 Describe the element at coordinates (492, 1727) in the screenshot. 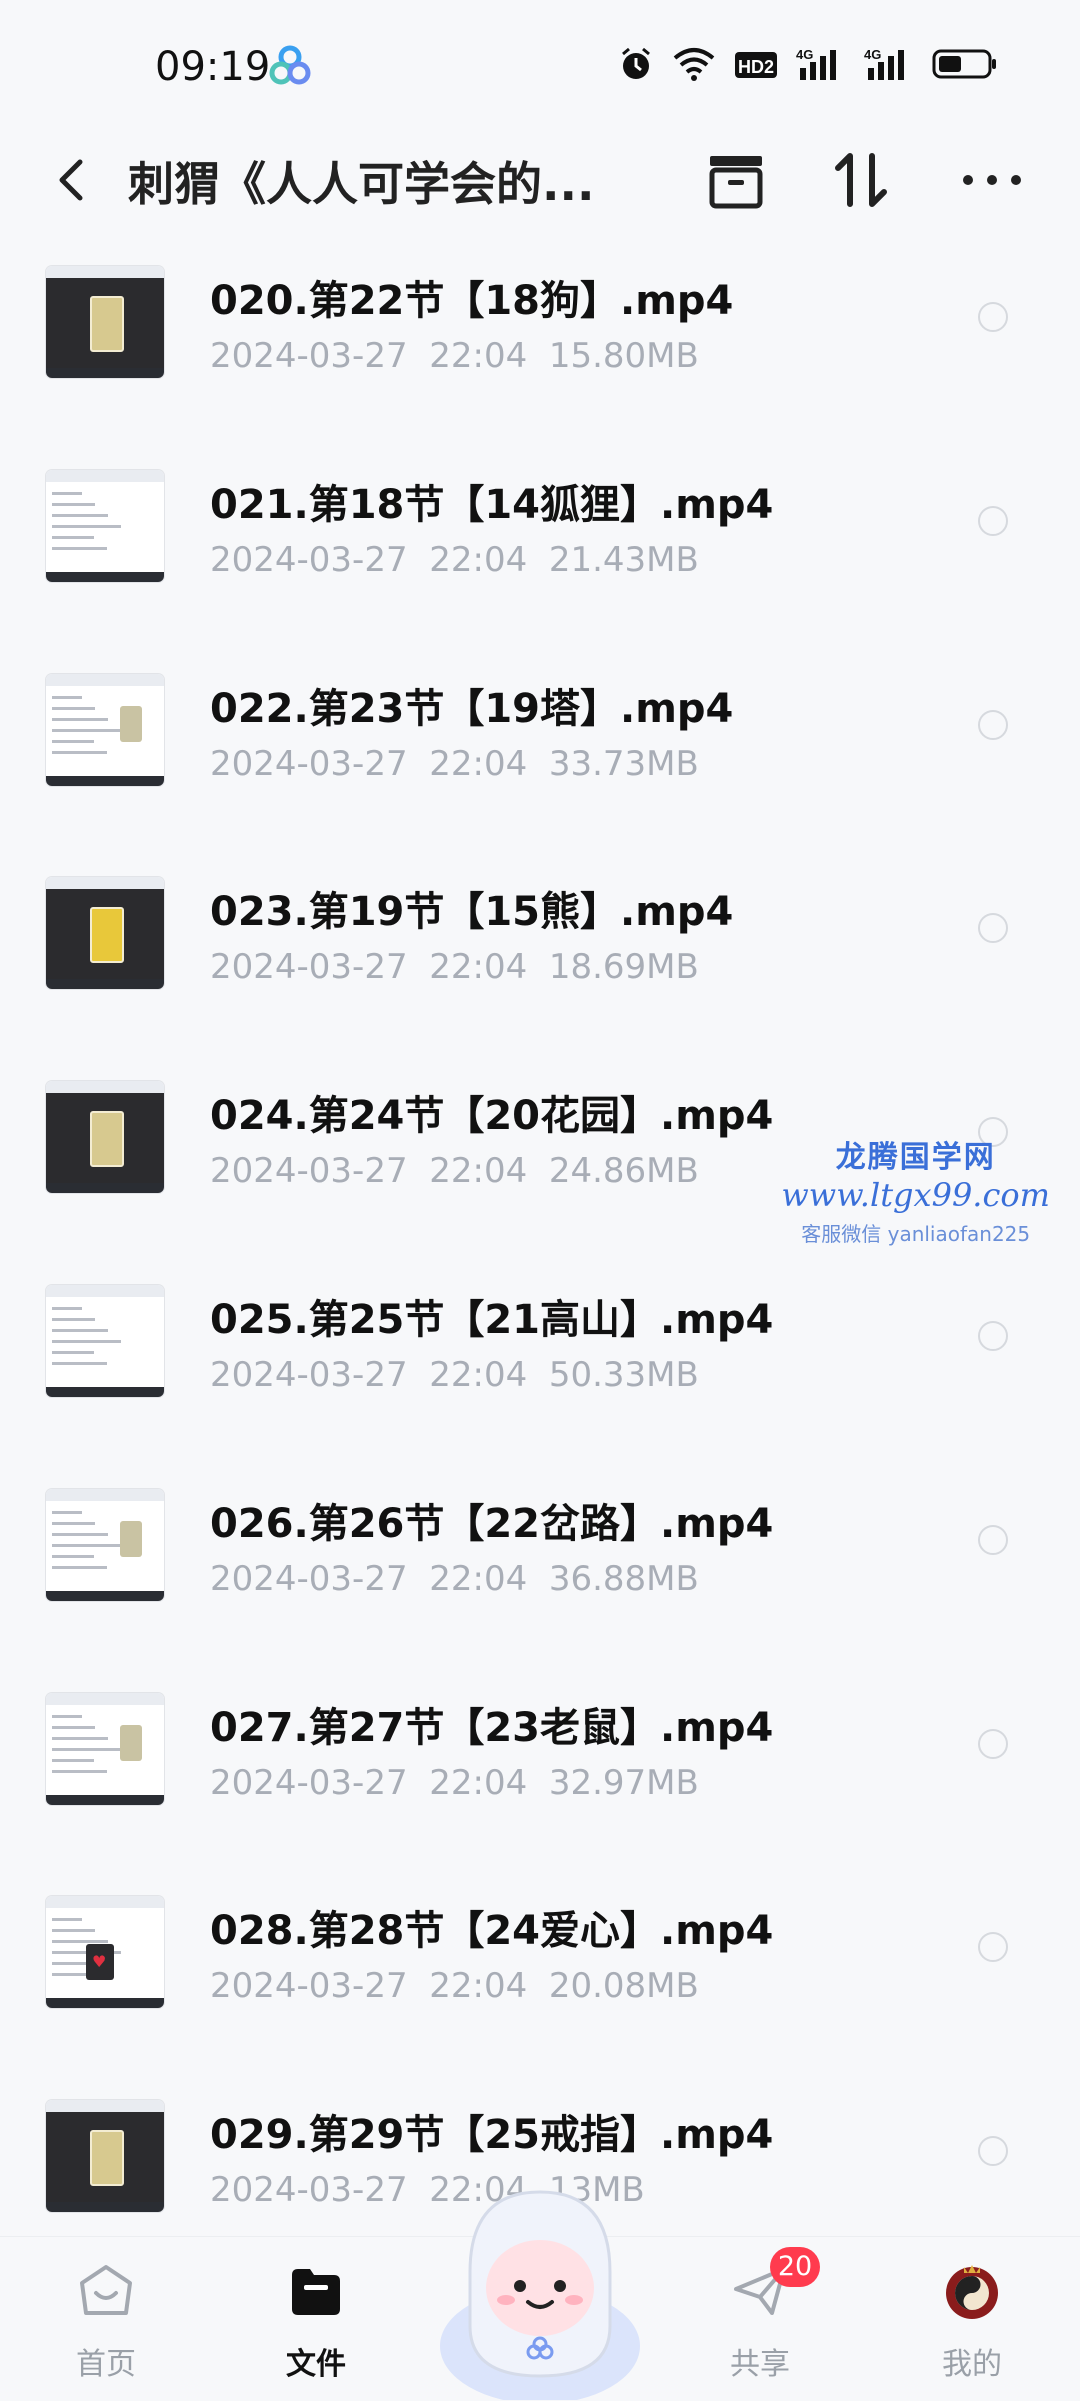

I see `file-name: 027.第27节【23老鼠】.mp4` at that location.